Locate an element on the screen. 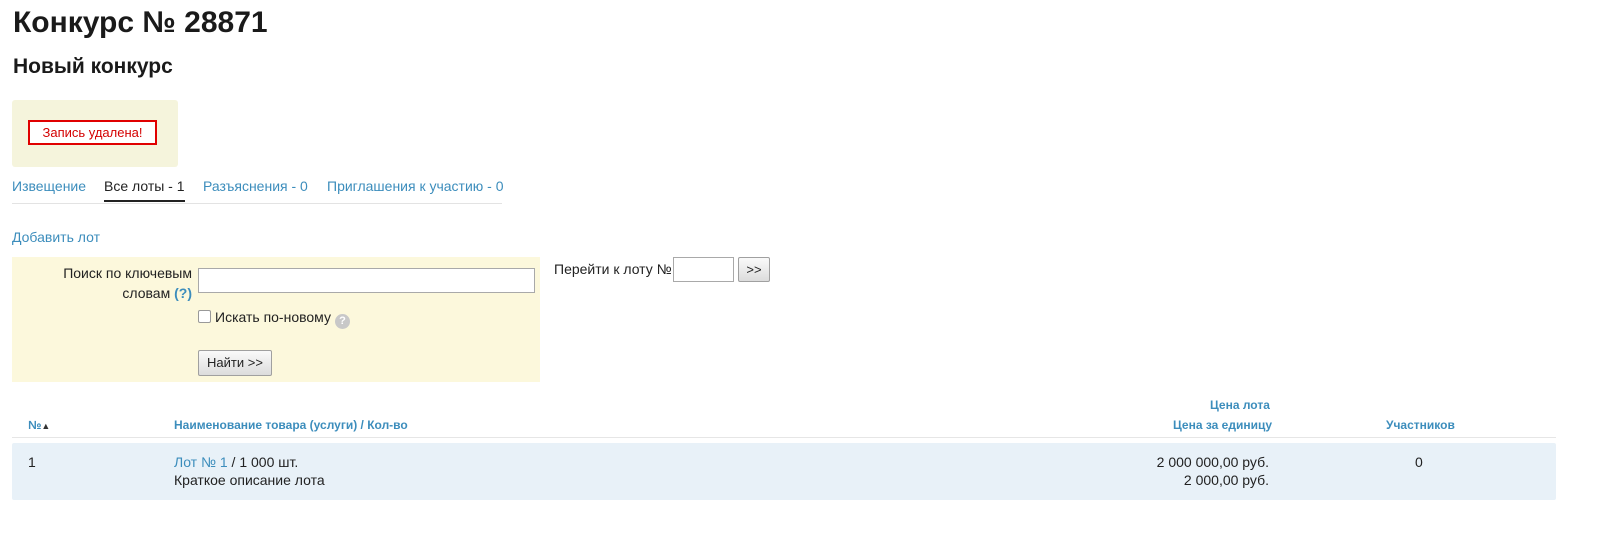  row-participants: 0 is located at coordinates (1419, 462).